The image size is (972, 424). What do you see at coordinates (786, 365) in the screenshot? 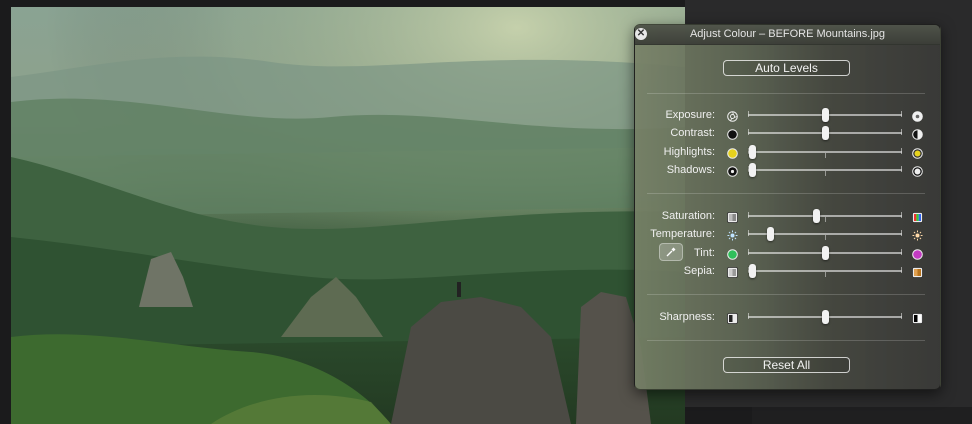
I see `reset-all-button: Reset All` at bounding box center [786, 365].